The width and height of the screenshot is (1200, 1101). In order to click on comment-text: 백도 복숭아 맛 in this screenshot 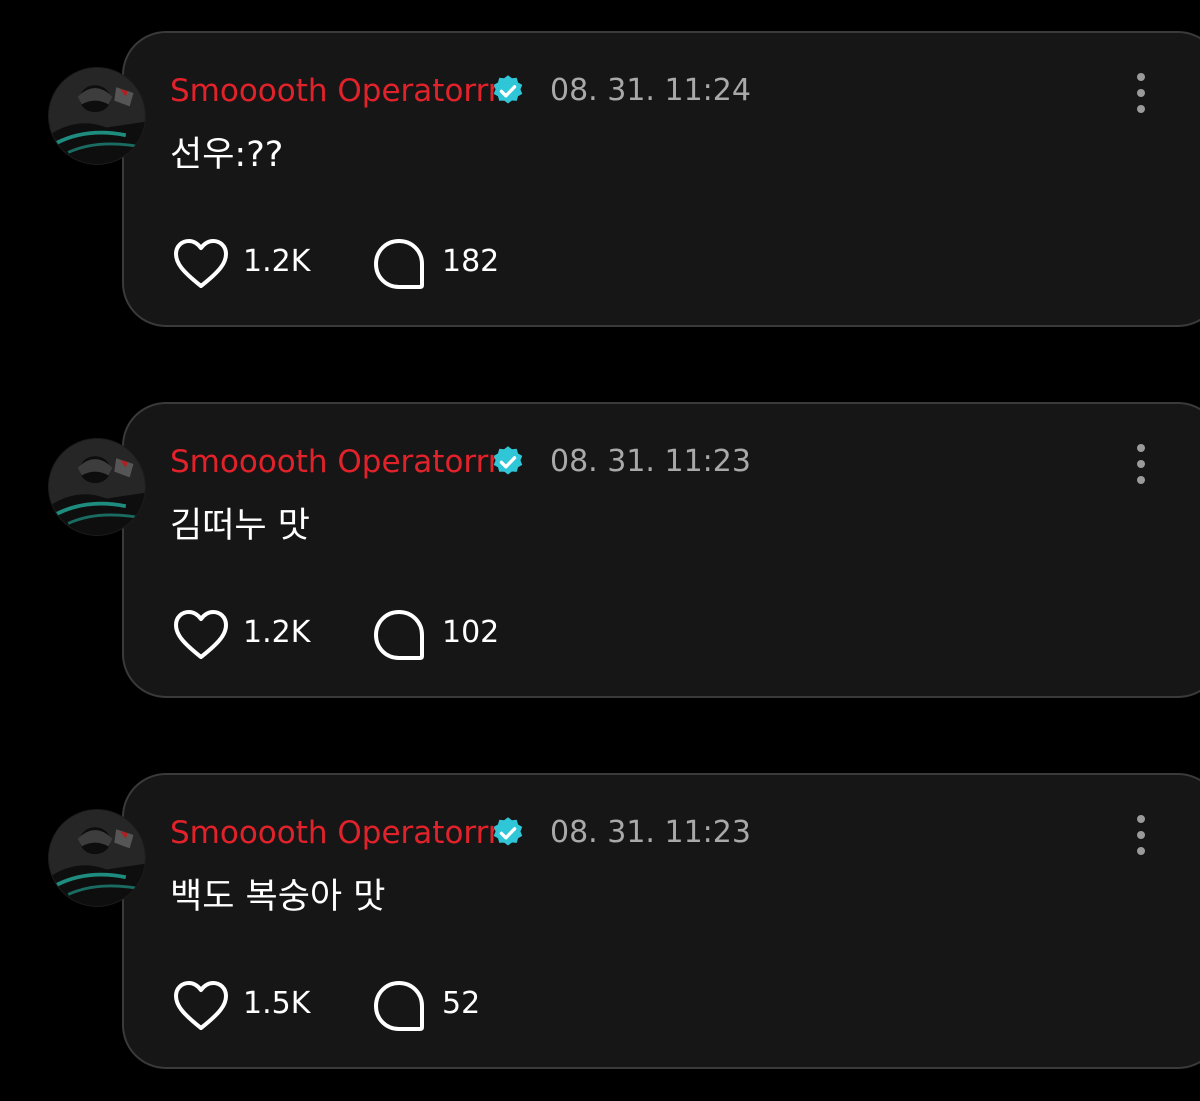, I will do `click(278, 897)`.